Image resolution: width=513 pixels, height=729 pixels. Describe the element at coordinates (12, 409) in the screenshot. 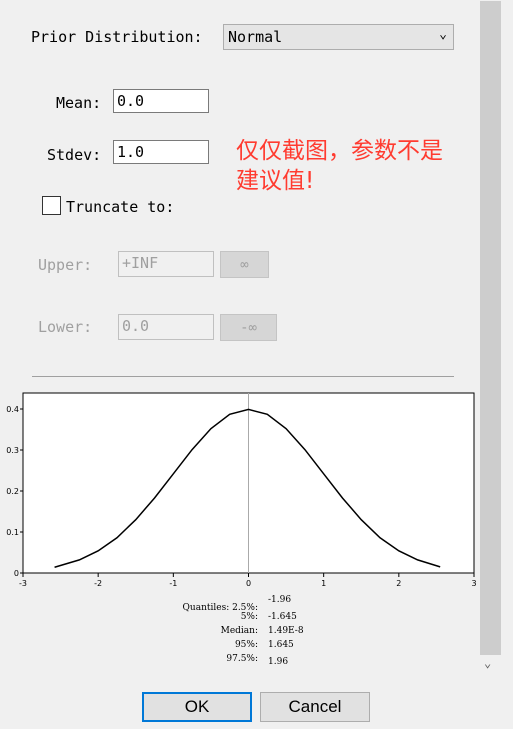

I see `y-tick-label: 0.4` at that location.